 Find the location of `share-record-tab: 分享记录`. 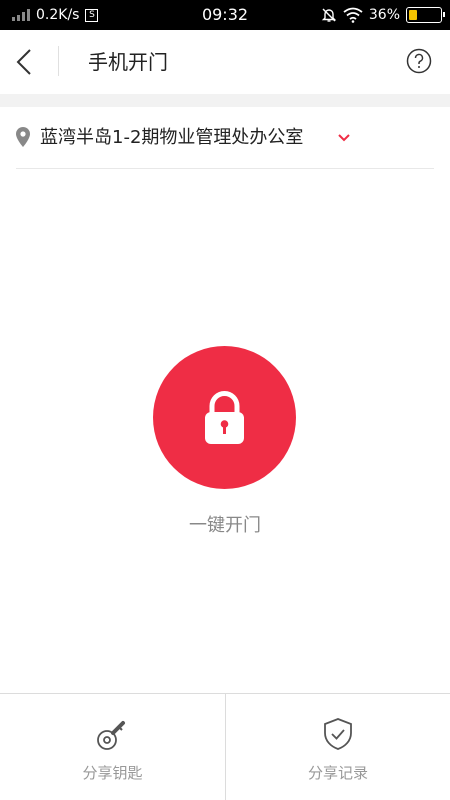

share-record-tab: 分享记录 is located at coordinates (337, 747).